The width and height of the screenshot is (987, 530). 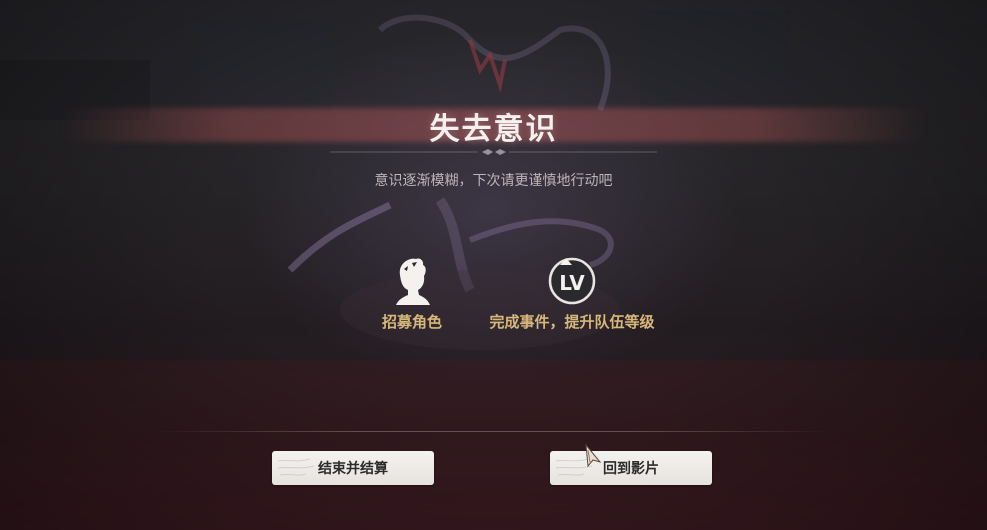 I want to click on level-up-icon: LV, so click(x=572, y=281).